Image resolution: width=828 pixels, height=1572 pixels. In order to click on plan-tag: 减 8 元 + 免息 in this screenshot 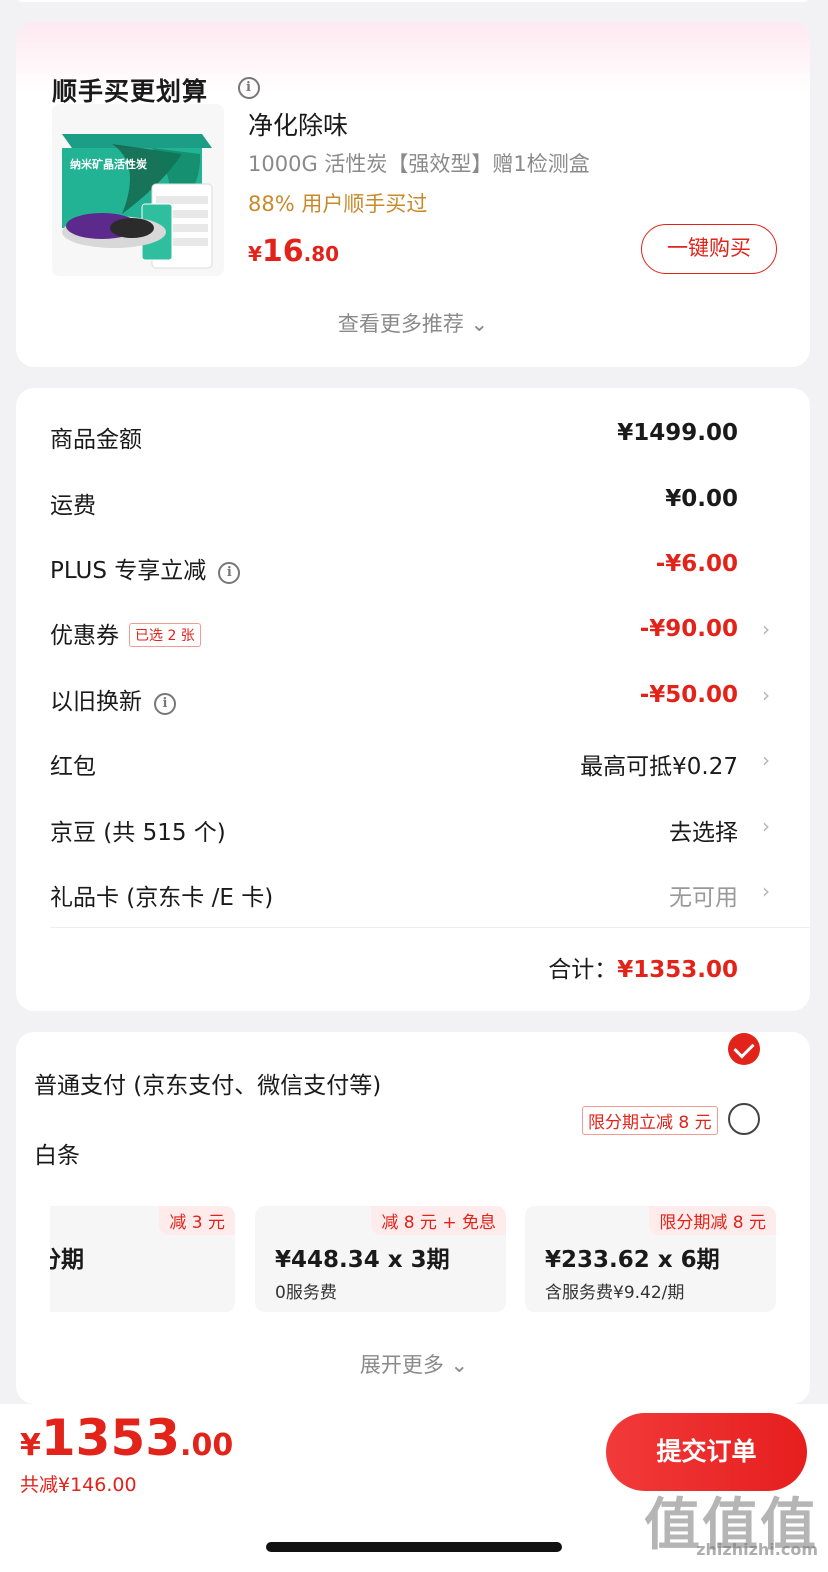, I will do `click(438, 1220)`.